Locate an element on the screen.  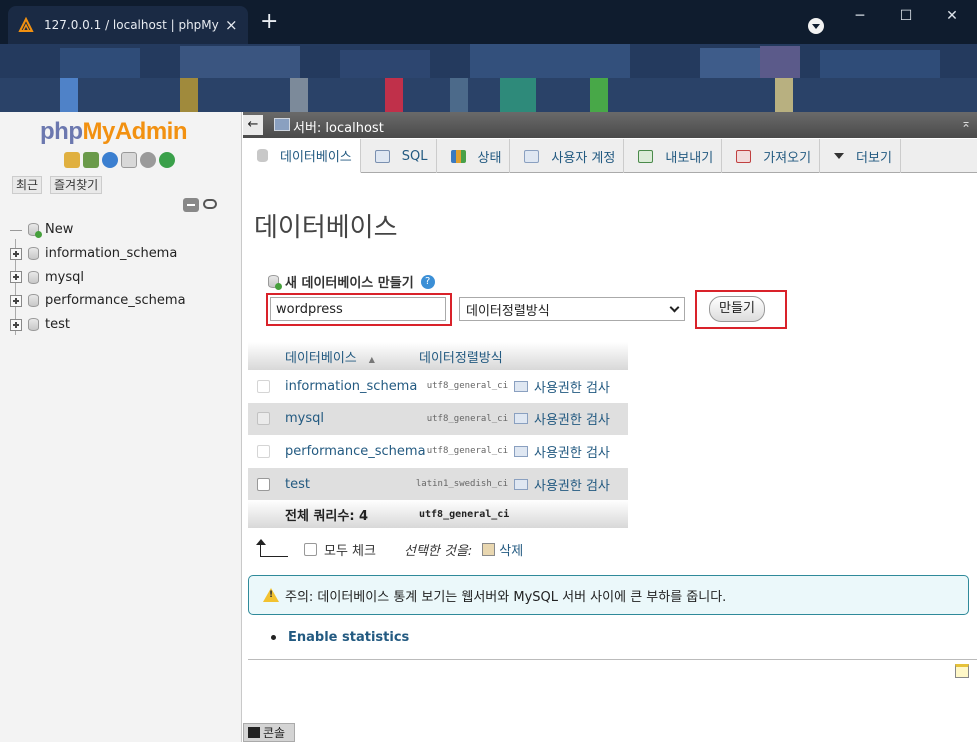
sort-asc-icon: ▲ is located at coordinates (371, 359).